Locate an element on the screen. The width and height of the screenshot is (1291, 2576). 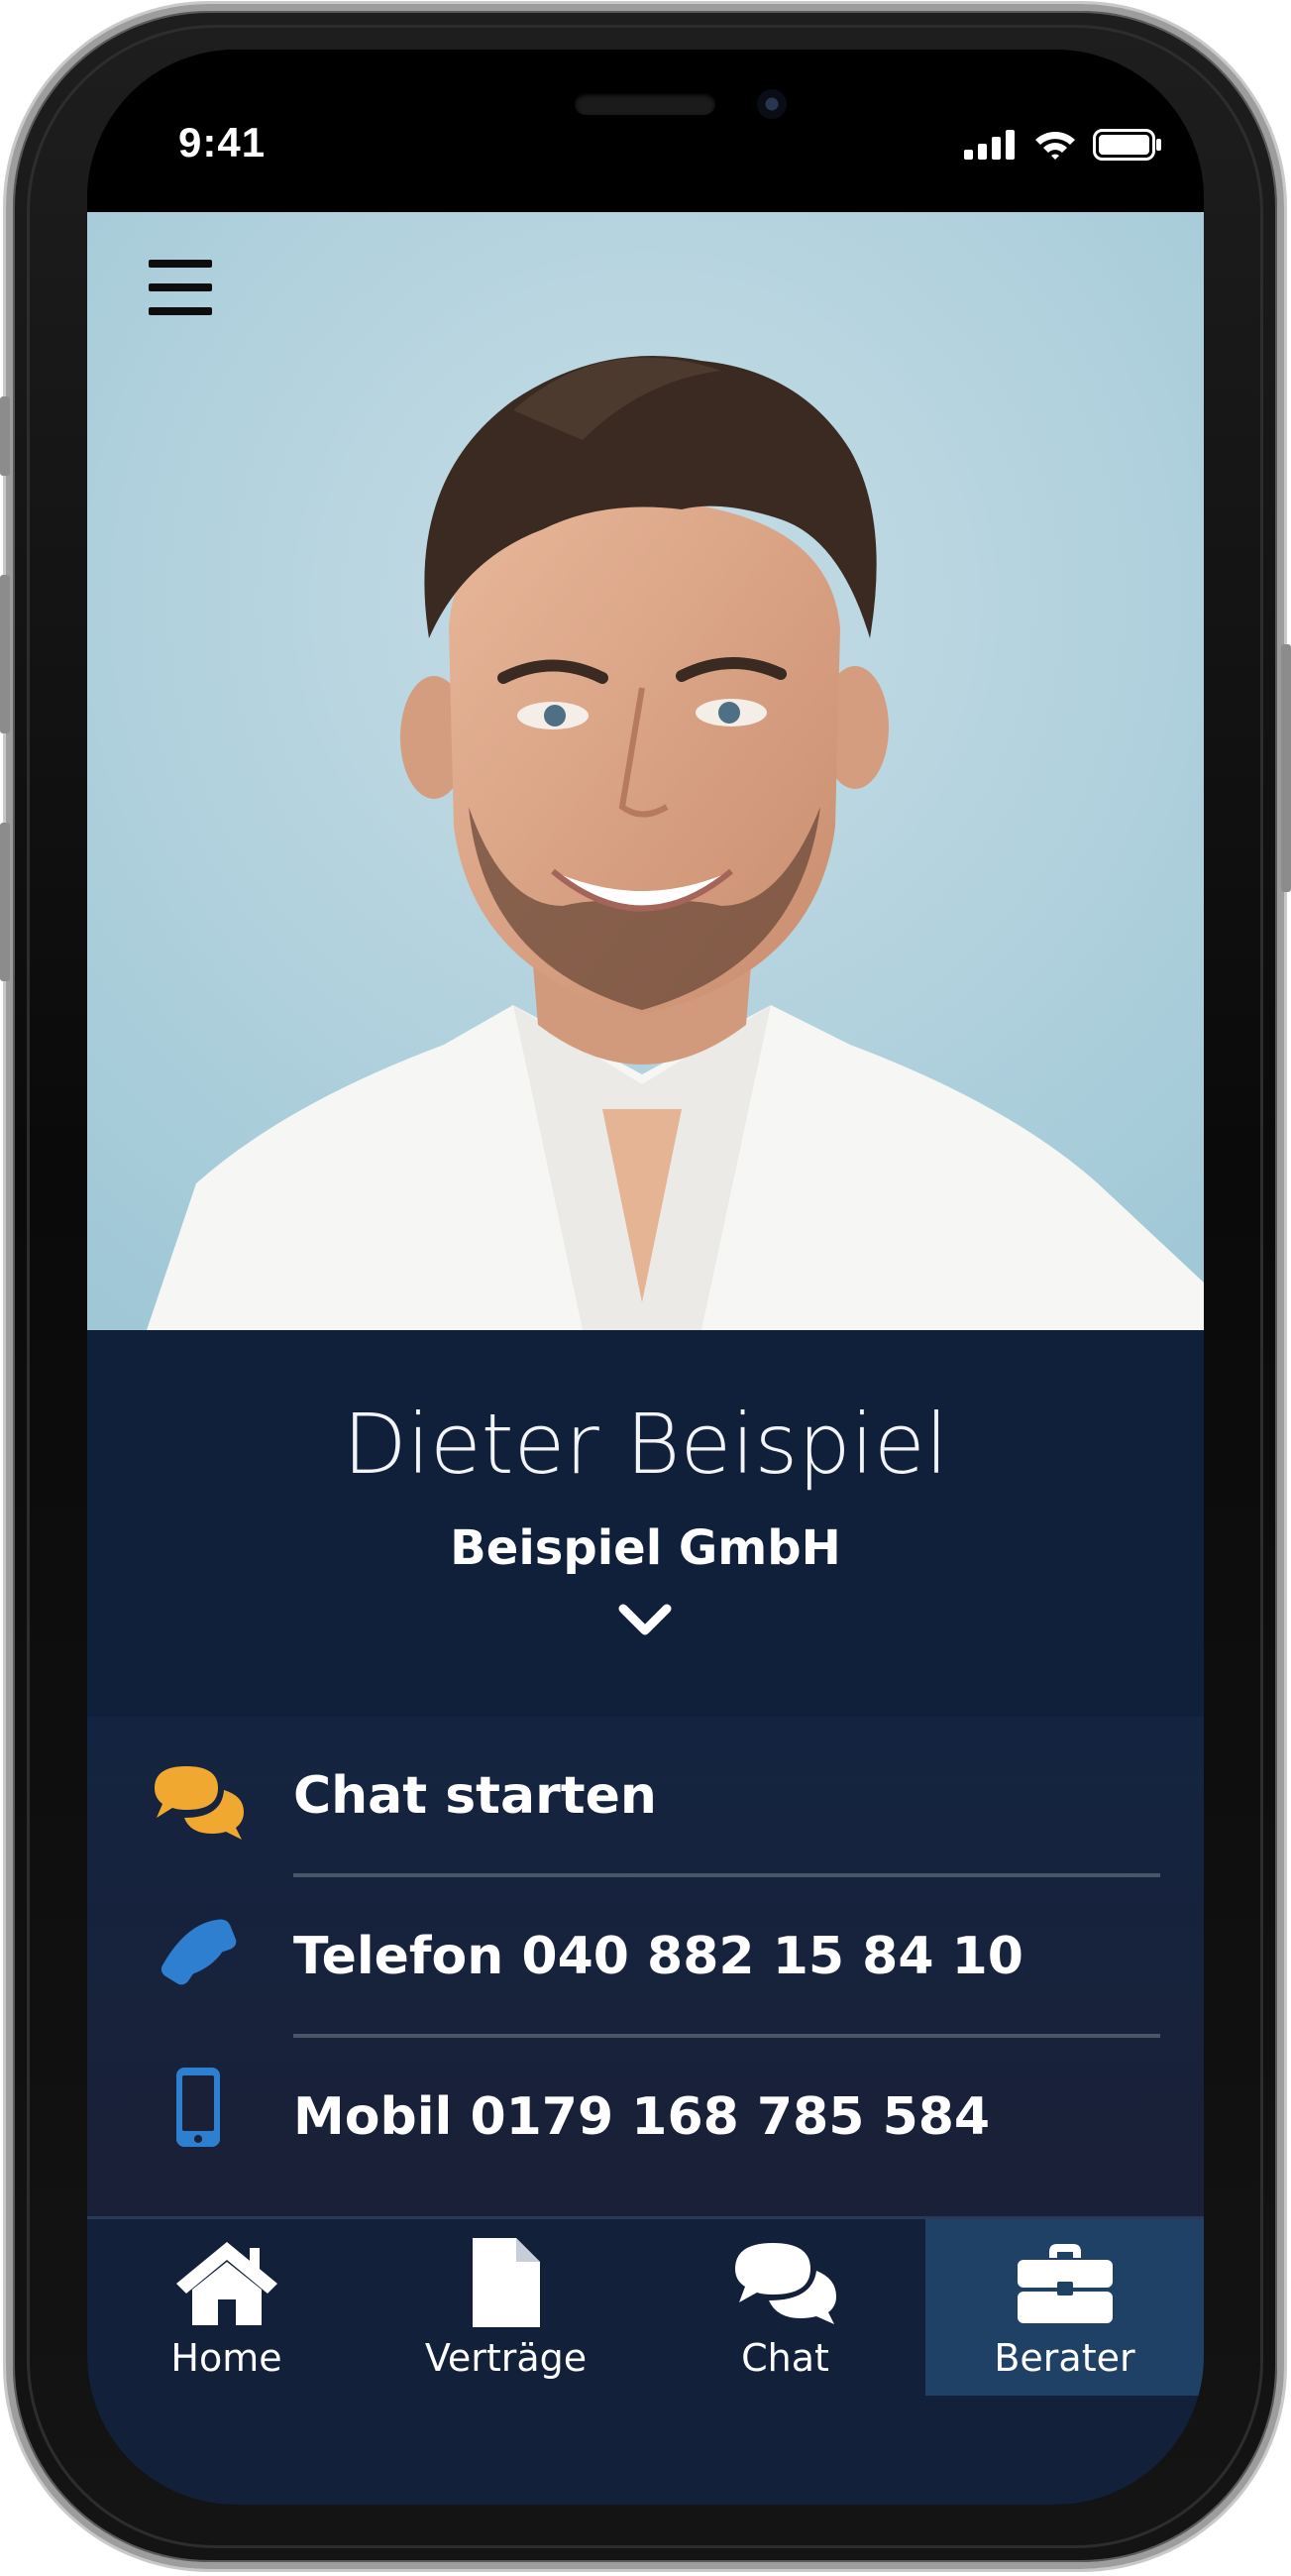
tab-home: Home is located at coordinates (226, 2307).